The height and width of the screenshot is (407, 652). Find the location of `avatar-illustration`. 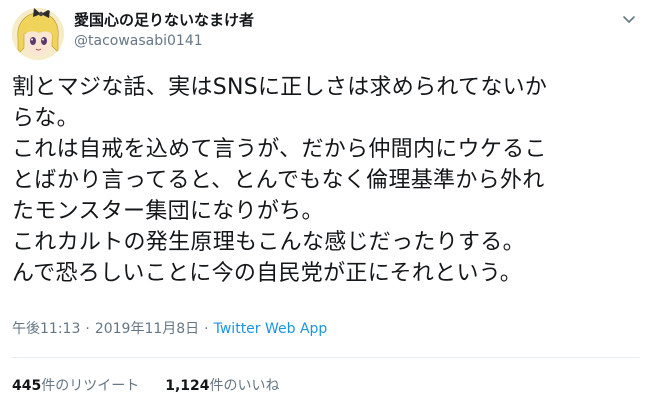

avatar-illustration is located at coordinates (38, 34).